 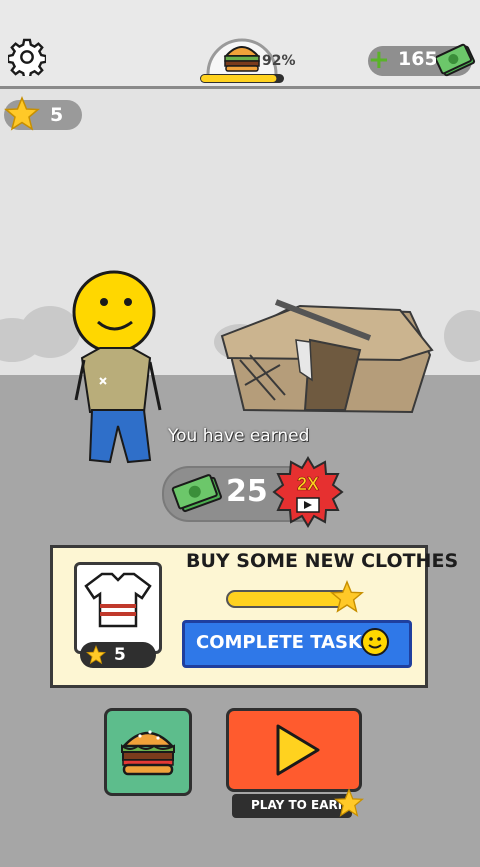 I want to click on earned-amount: 25, so click(x=247, y=491).